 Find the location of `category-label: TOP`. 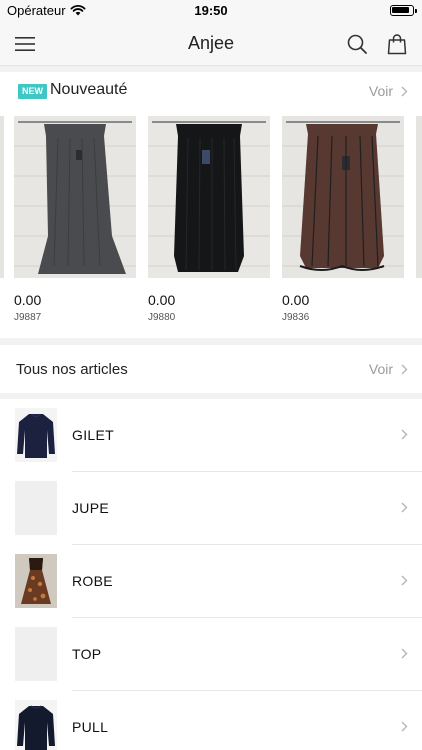

category-label: TOP is located at coordinates (87, 654).